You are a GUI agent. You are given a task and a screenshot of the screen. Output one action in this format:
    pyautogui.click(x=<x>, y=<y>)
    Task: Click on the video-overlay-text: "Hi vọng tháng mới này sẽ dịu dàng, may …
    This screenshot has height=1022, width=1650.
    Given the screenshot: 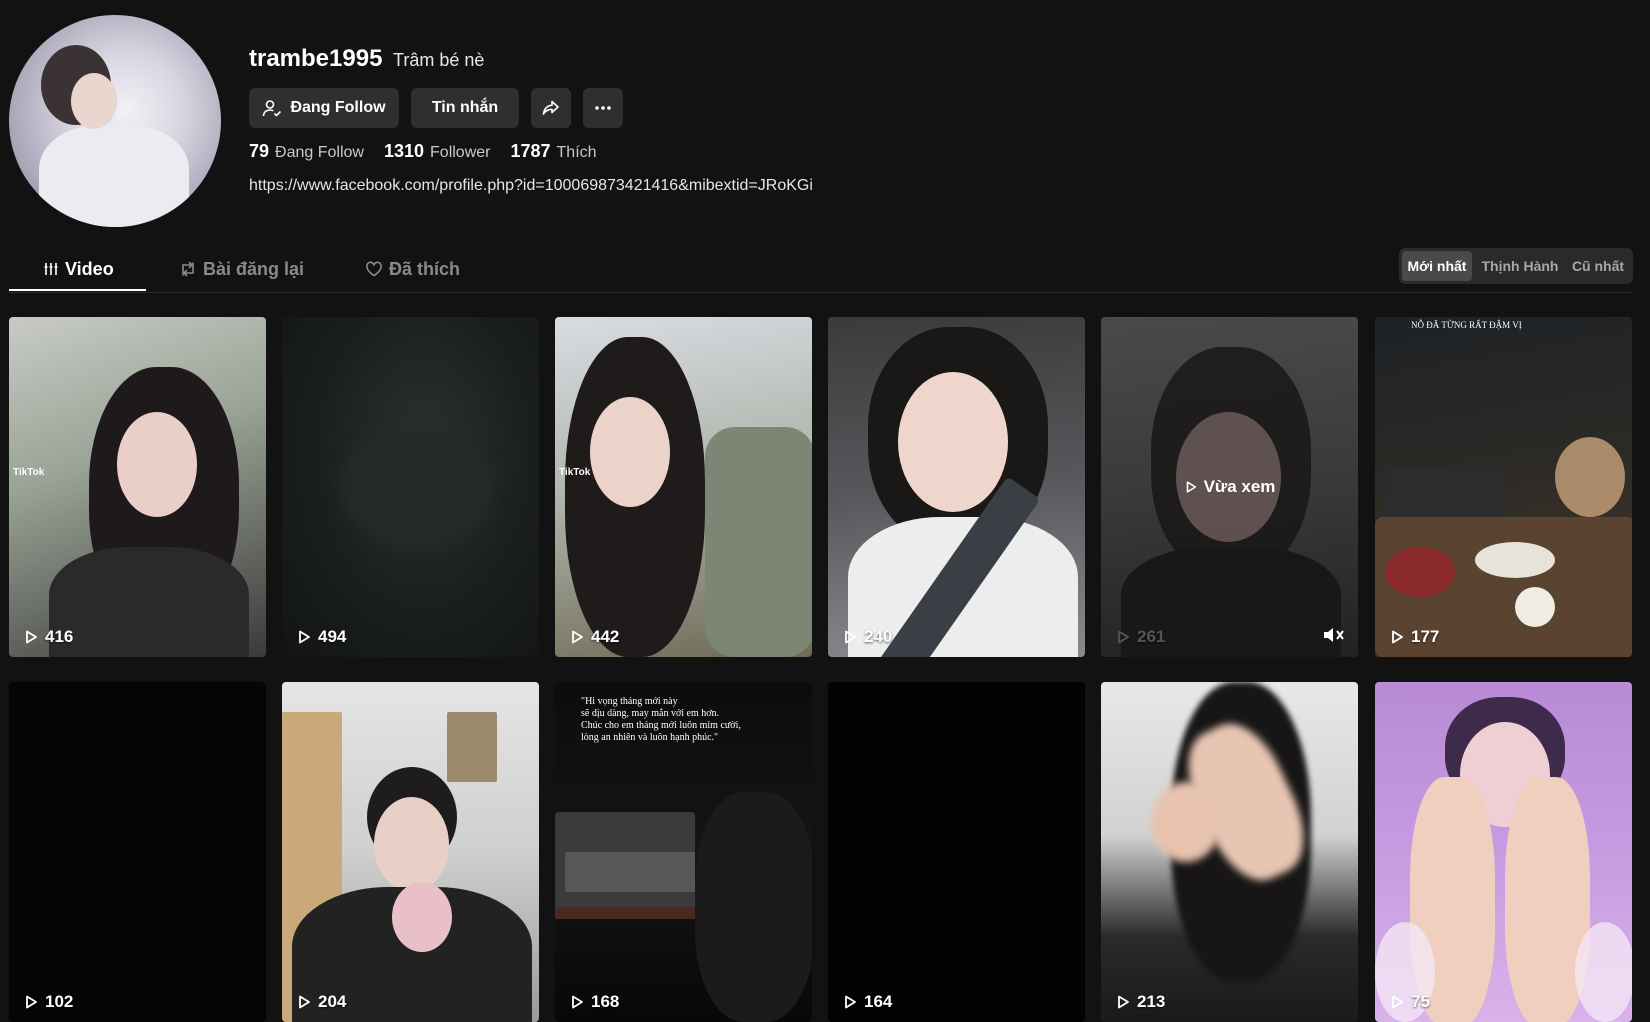 What is the action you would take?
    pyautogui.click(x=661, y=719)
    